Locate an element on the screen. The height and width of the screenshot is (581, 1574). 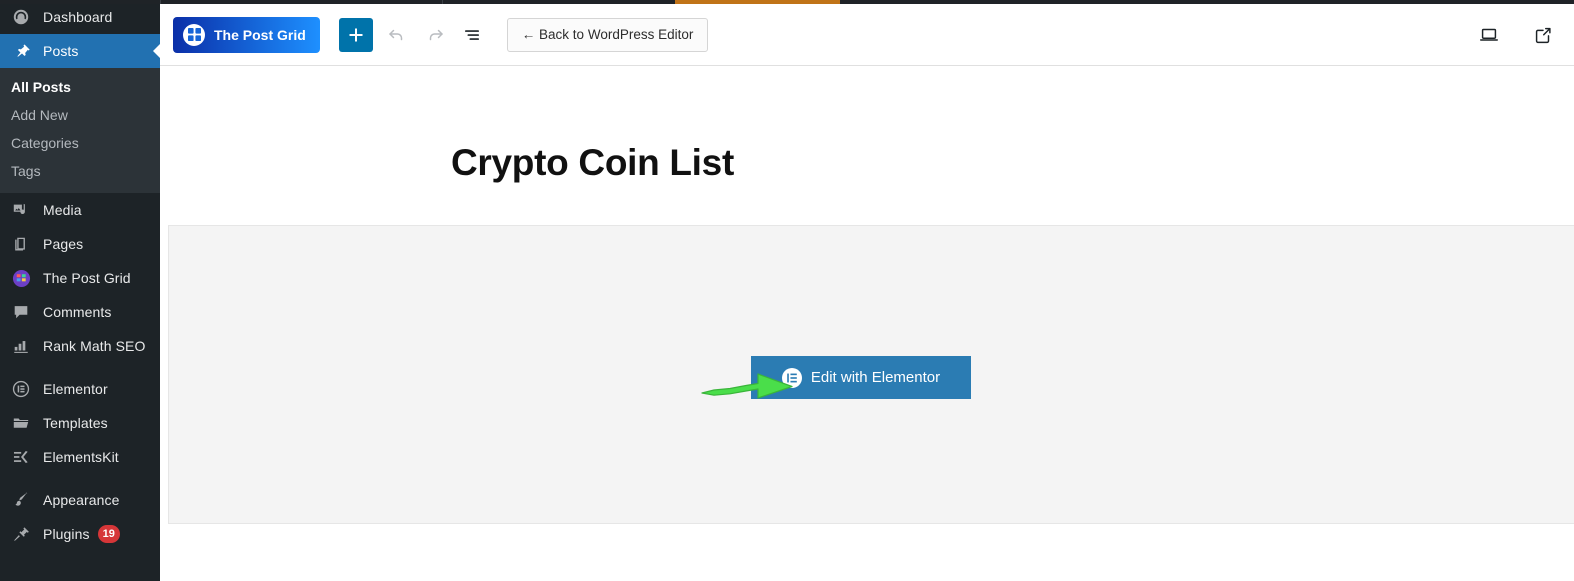
sidebar-item-label: Pages is located at coordinates (63, 244).